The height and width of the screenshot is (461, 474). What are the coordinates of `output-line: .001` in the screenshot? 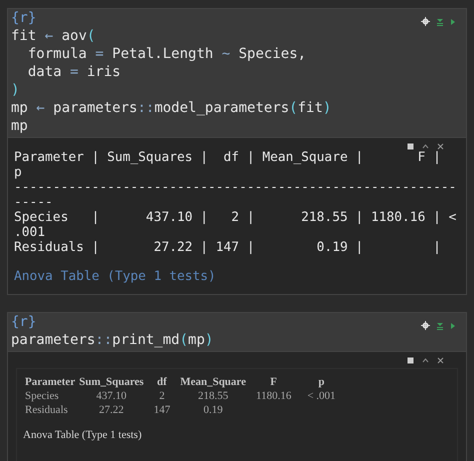 It's located at (30, 232).